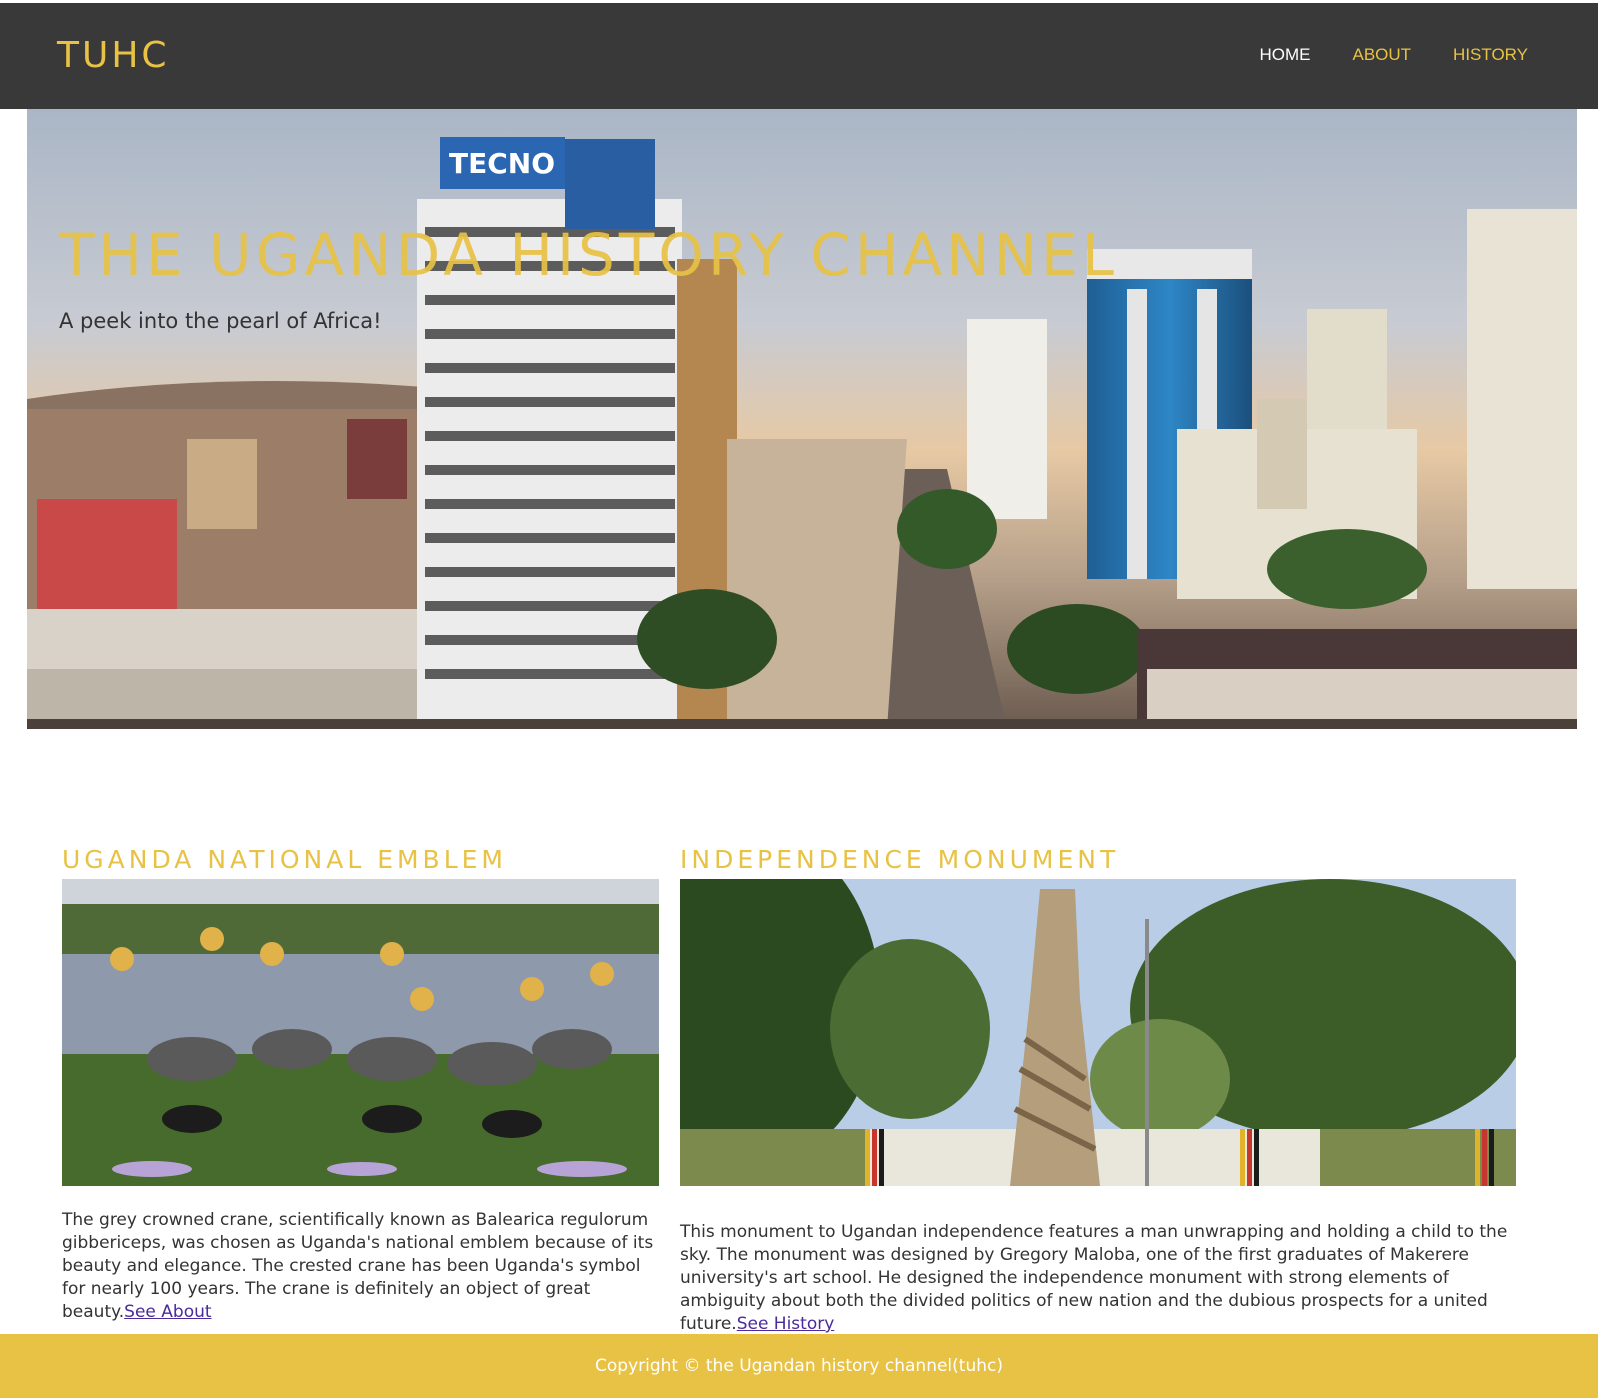 Image resolution: width=1598 pixels, height=1398 pixels. What do you see at coordinates (285, 859) in the screenshot?
I see `emblem-title: UGANDA NATIONAL EMBLEM` at bounding box center [285, 859].